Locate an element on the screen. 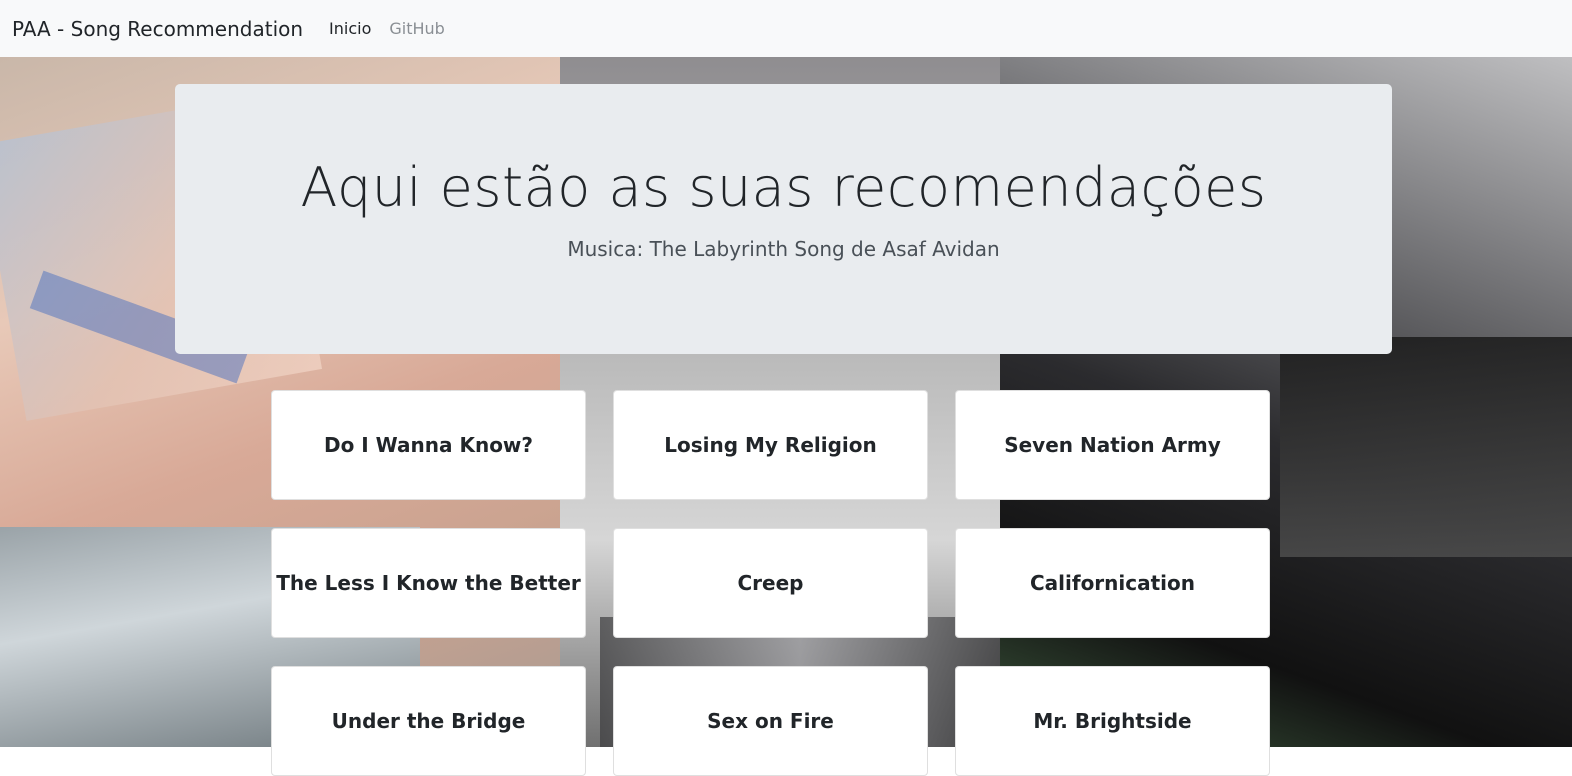  recommendation-title: Californication is located at coordinates (1112, 583).